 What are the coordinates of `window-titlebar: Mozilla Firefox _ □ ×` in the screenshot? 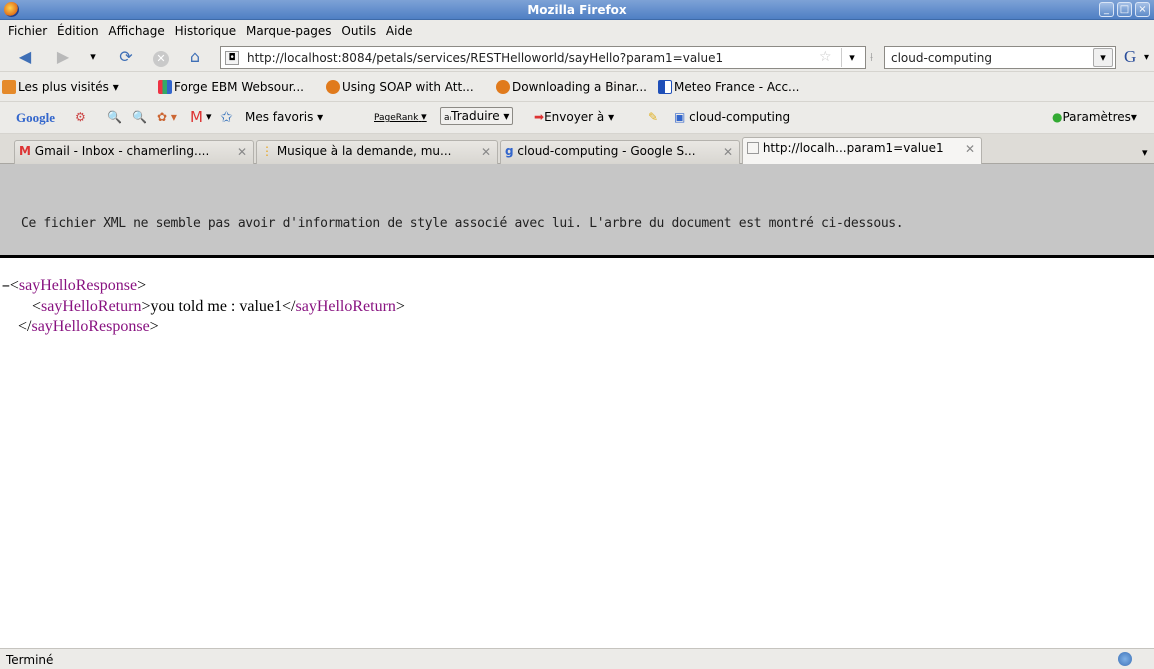 It's located at (577, 10).